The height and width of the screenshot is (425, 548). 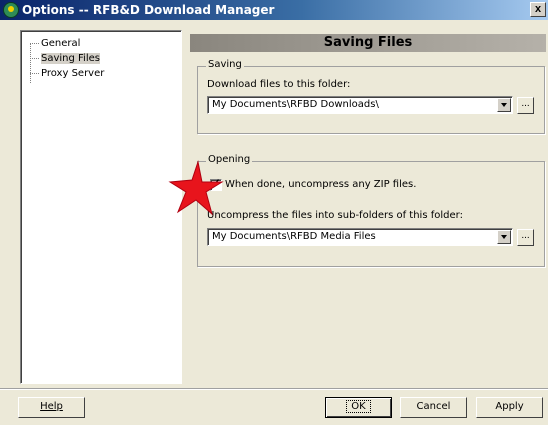 I want to click on subfolder-combo: My Documents\RFBD Media Files, so click(x=360, y=237).